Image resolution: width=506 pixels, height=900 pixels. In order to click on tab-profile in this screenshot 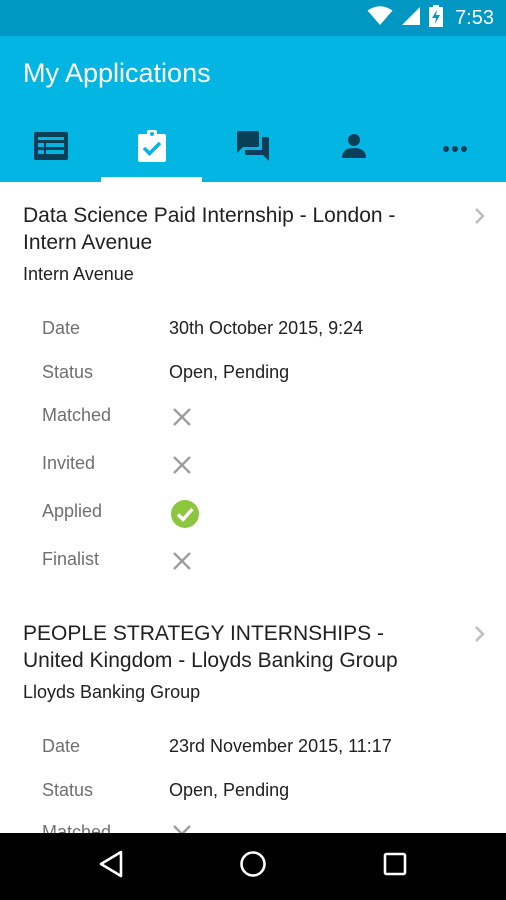, I will do `click(354, 148)`.